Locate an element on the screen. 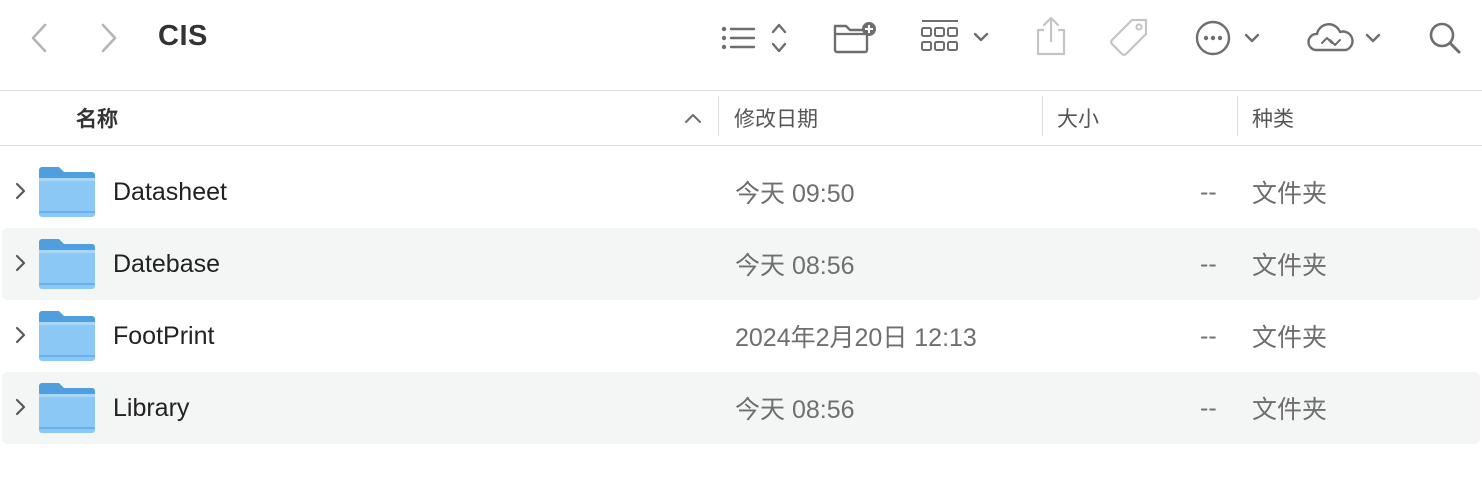  back-button is located at coordinates (39, 38).